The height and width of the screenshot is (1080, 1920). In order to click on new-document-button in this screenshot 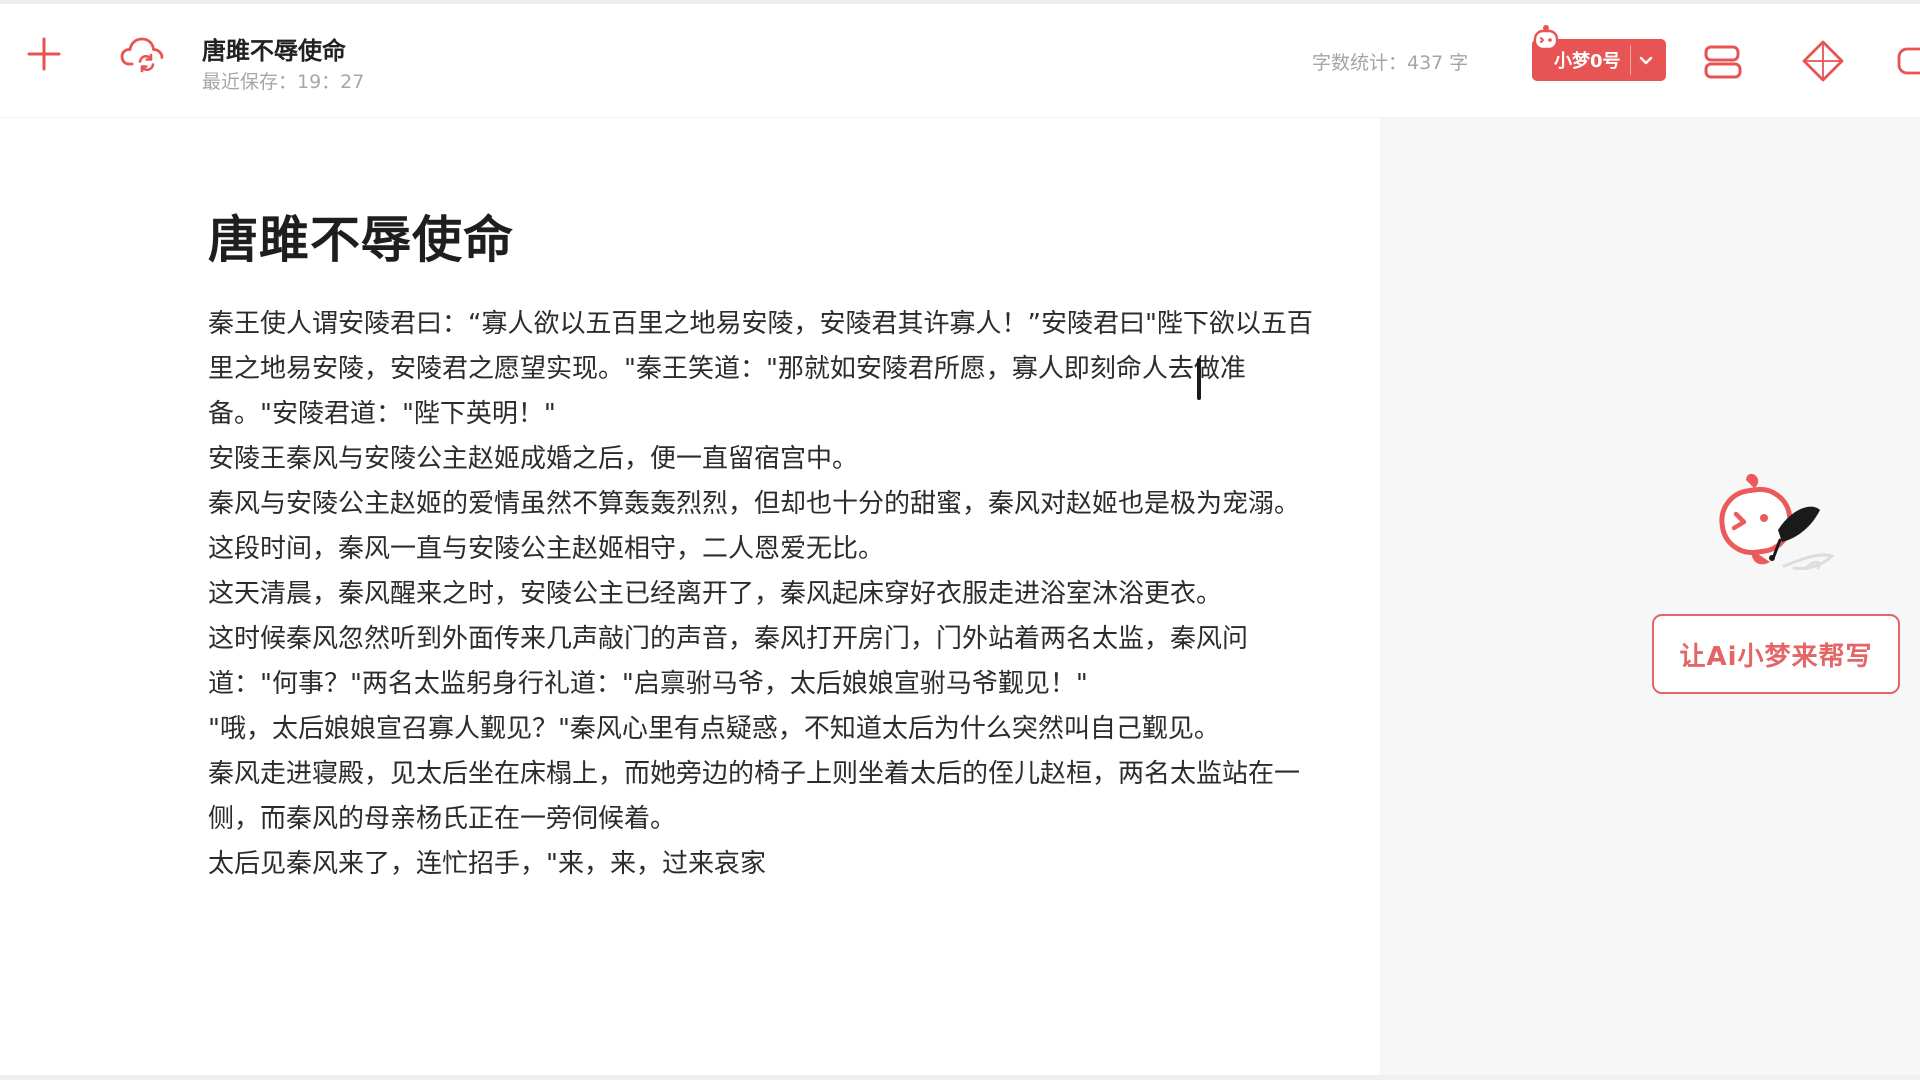, I will do `click(44, 54)`.